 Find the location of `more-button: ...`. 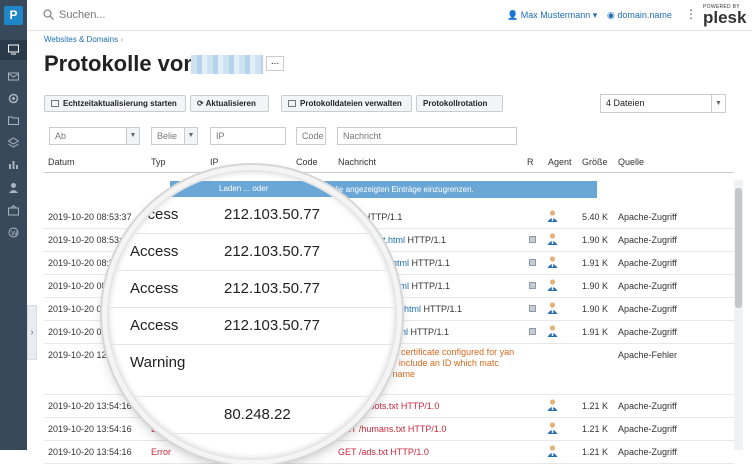

more-button: ... is located at coordinates (275, 63).